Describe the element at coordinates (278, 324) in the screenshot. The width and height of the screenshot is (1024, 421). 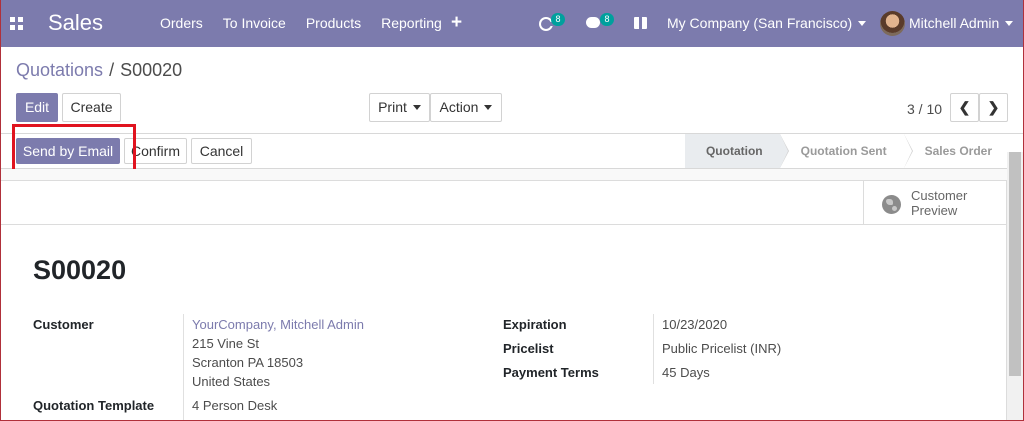
I see `customer-link: YourCompany, Mitchell Admin` at that location.